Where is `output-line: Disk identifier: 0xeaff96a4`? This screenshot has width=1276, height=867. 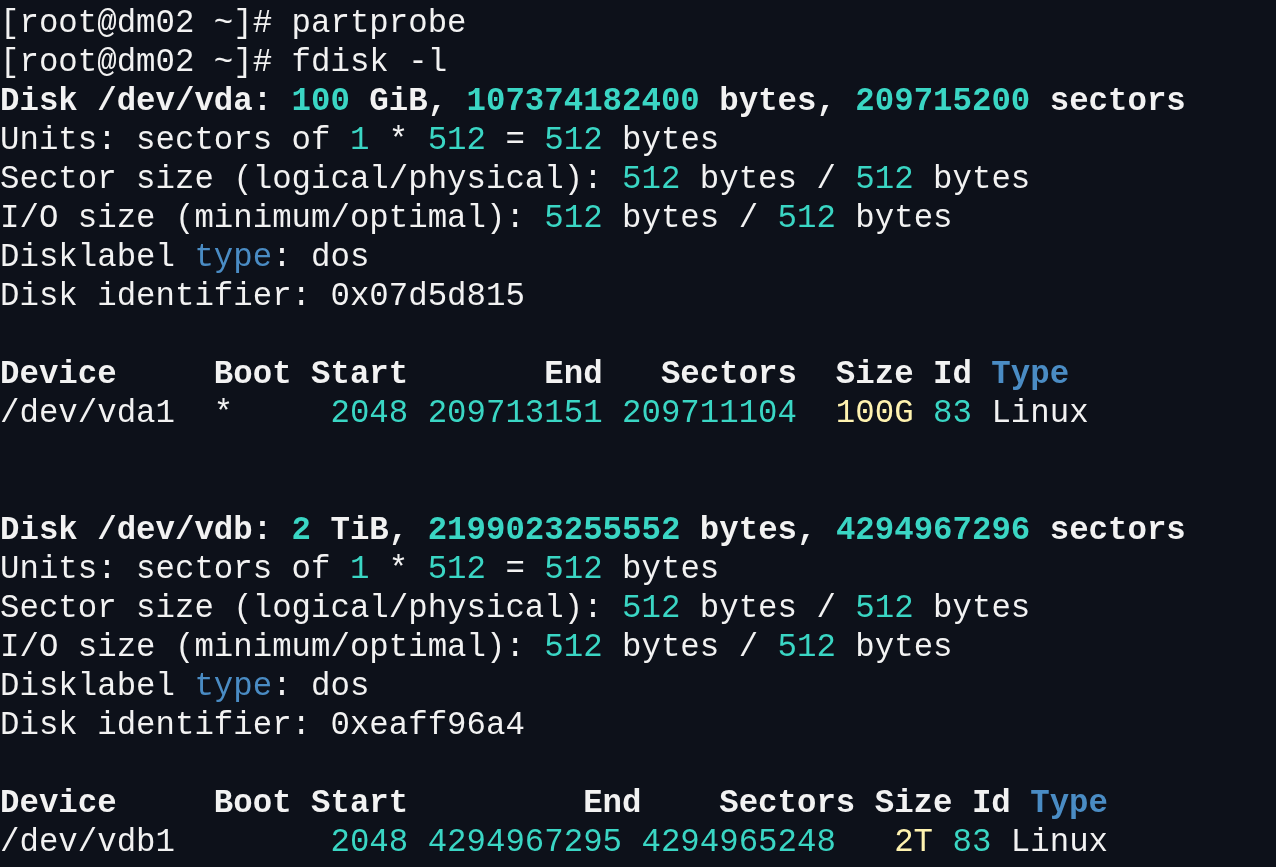
output-line: Disk identifier: 0xeaff96a4 is located at coordinates (262, 725).